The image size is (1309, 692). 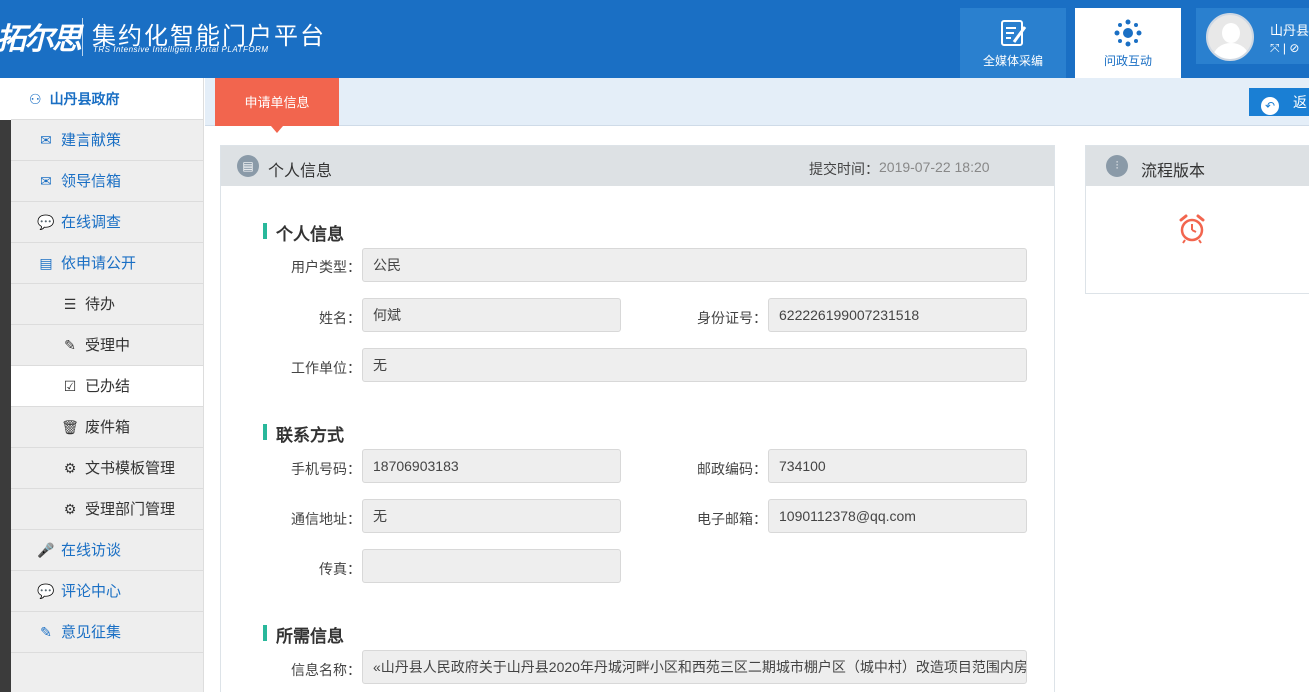 I want to click on avatar, so click(x=1230, y=37).